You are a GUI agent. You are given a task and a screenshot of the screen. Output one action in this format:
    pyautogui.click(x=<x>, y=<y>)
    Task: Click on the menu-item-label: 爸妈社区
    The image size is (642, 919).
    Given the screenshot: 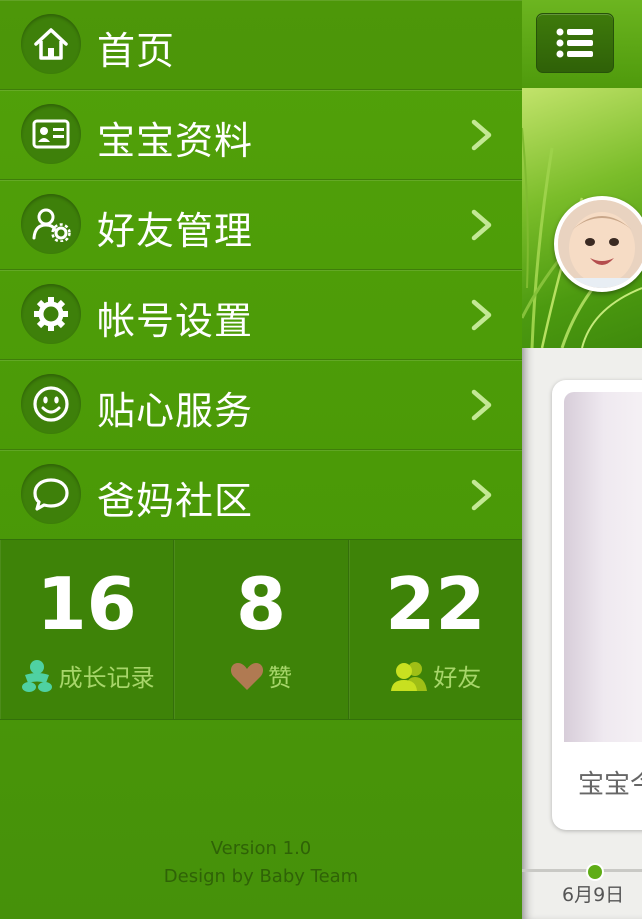 What is the action you would take?
    pyautogui.click(x=175, y=501)
    